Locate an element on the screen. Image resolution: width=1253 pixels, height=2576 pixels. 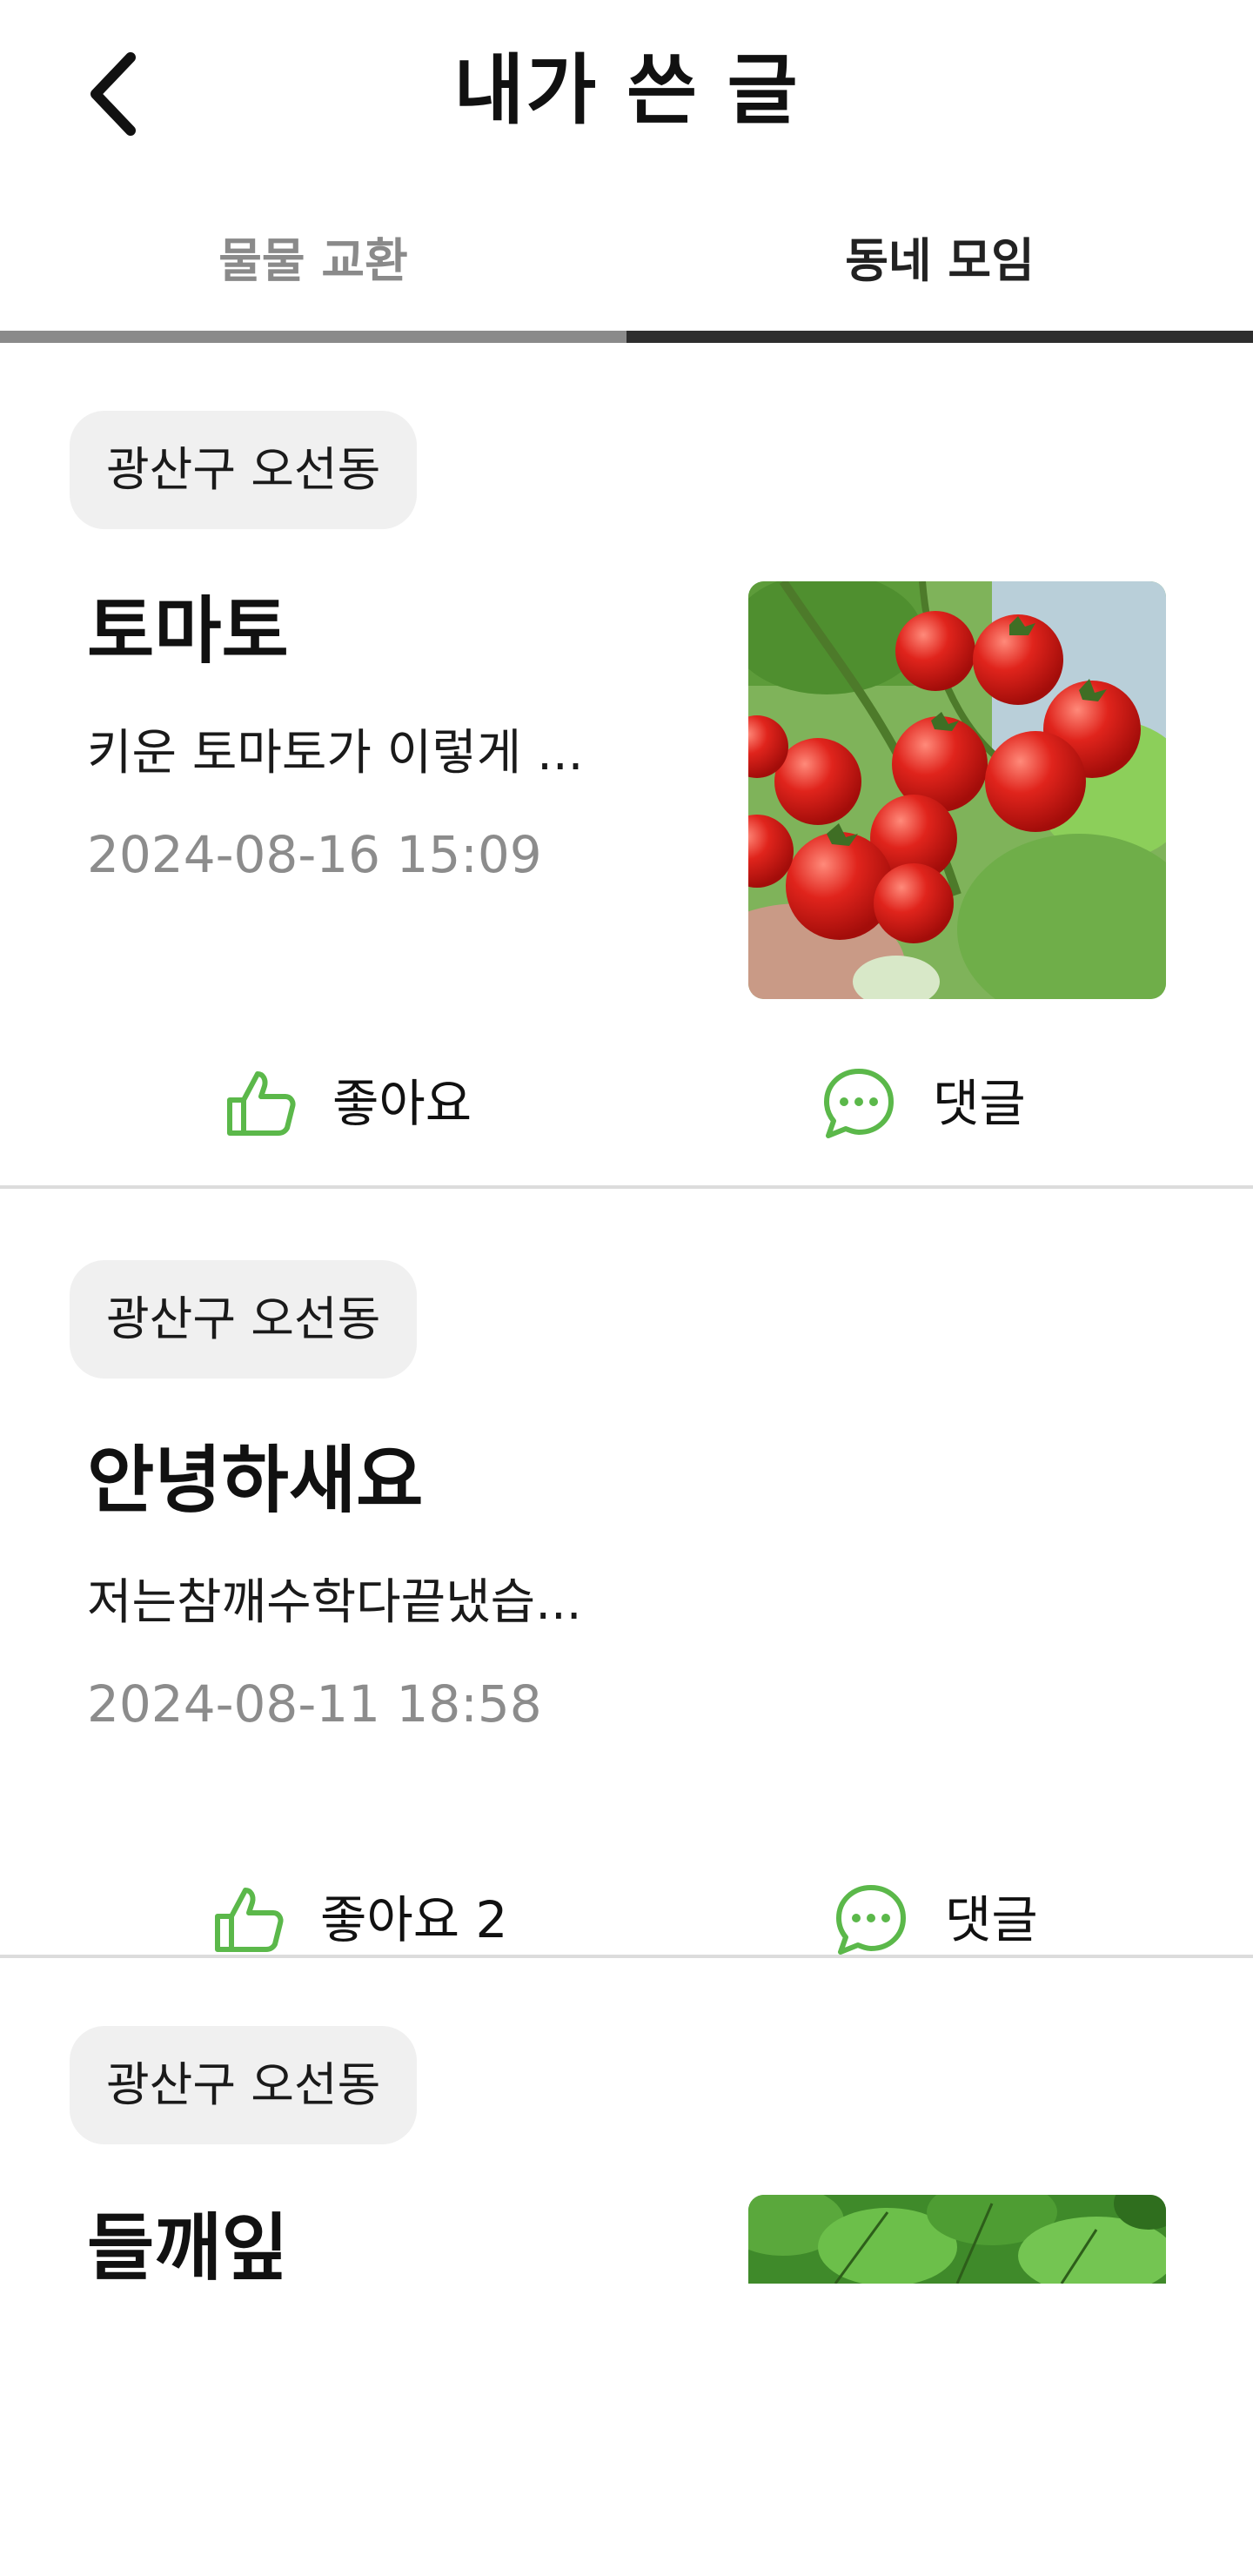
post-date: 2024-08-16 15:09 is located at coordinates (314, 854).